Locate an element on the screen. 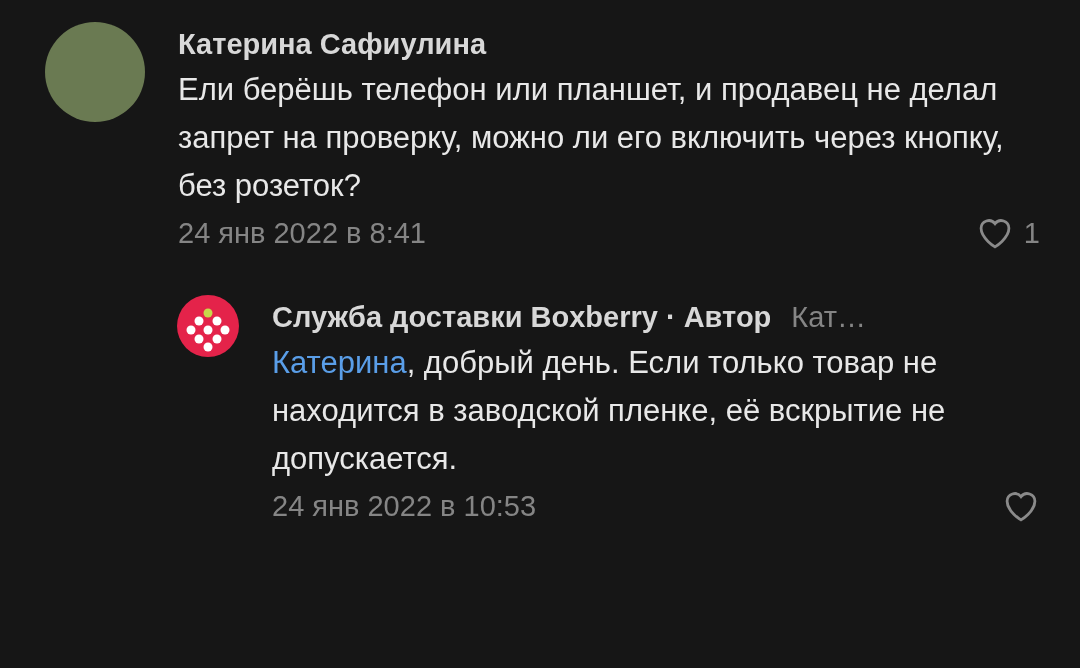 This screenshot has height=668, width=1080. reply-text: Катерина, добрый день. Если только товар не находится в заводской пленке, её вскрытие не допускается. is located at coordinates (609, 411).